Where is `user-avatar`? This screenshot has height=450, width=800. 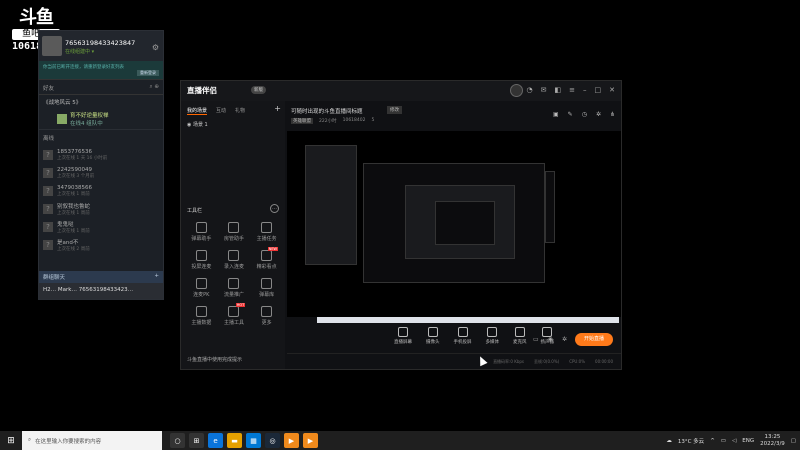
user-avatar is located at coordinates (516, 90).